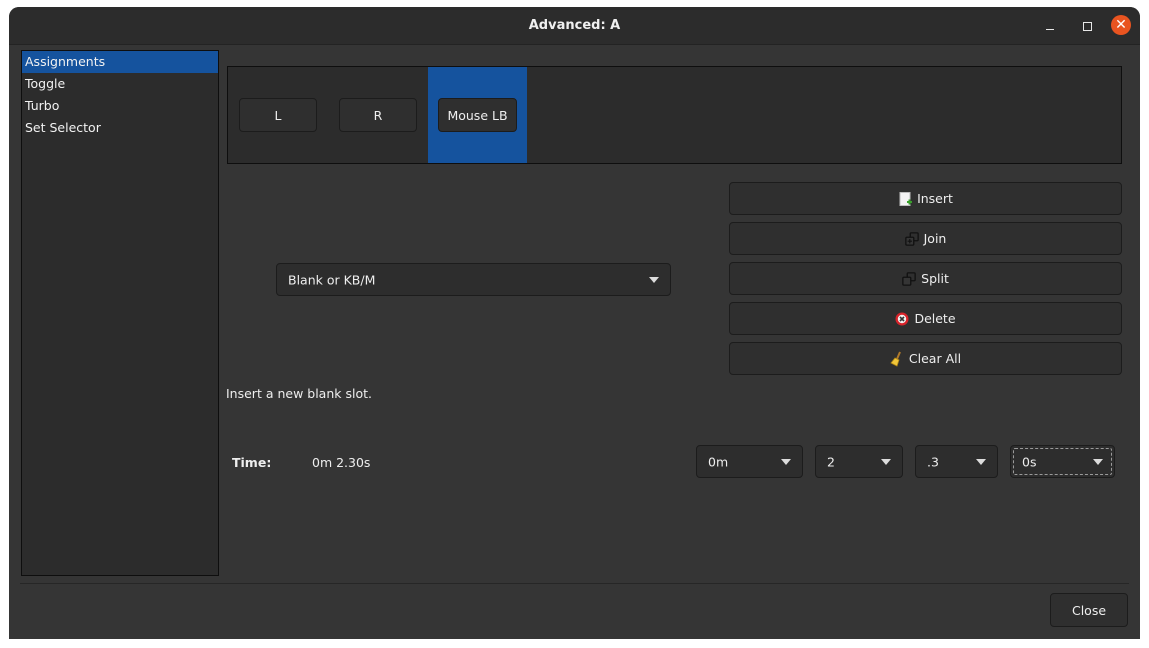 The height and width of the screenshot is (648, 1149). Describe the element at coordinates (120, 106) in the screenshot. I see `sidebar-item-turbo: Turbo` at that location.